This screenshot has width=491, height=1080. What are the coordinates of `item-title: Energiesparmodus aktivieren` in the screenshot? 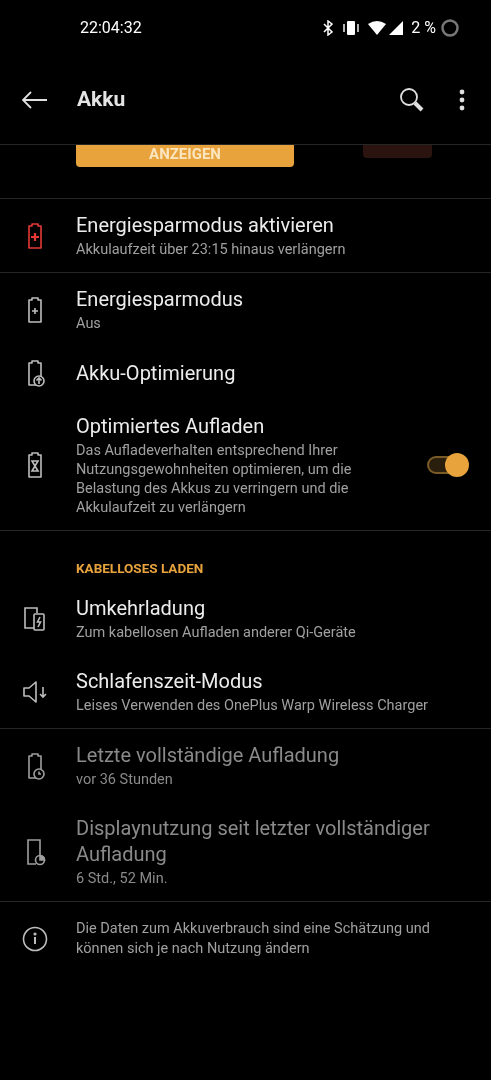 It's located at (205, 225).